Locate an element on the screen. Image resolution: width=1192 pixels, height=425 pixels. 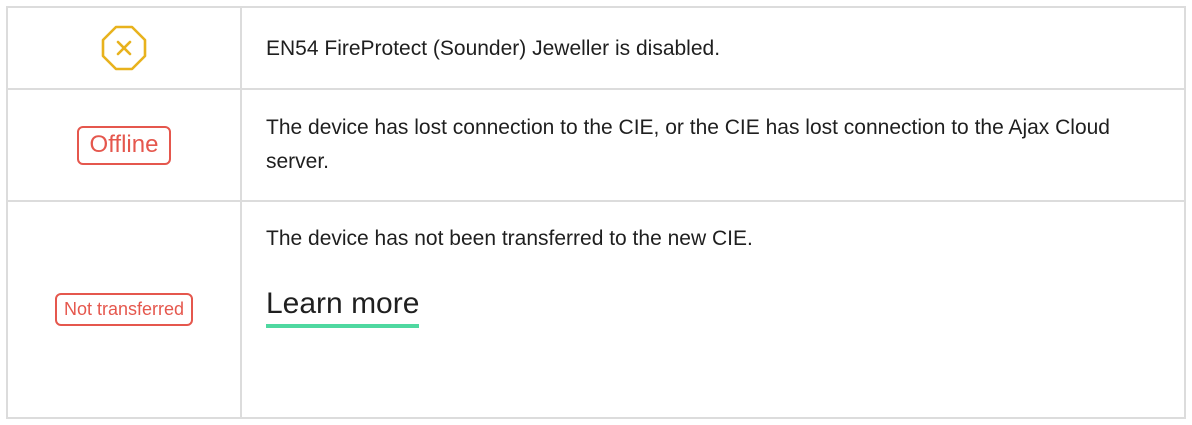
offline-badge: Offline is located at coordinates (124, 145).